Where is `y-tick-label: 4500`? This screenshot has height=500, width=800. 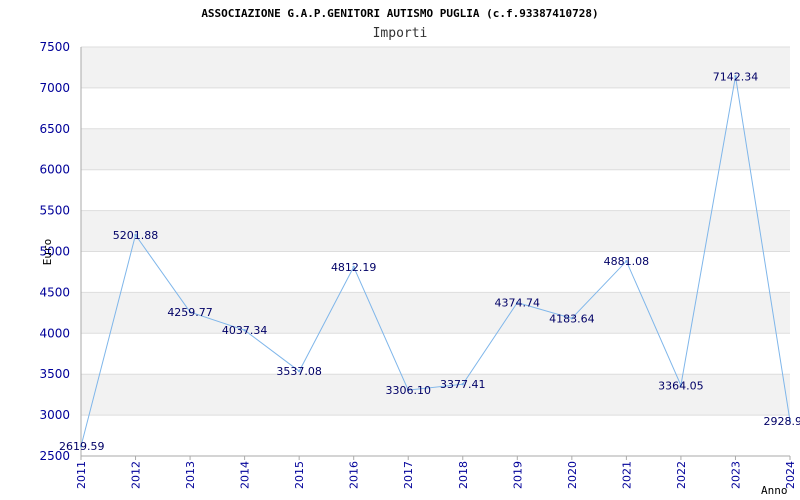
y-tick-label: 4500 is located at coordinates (54, 292).